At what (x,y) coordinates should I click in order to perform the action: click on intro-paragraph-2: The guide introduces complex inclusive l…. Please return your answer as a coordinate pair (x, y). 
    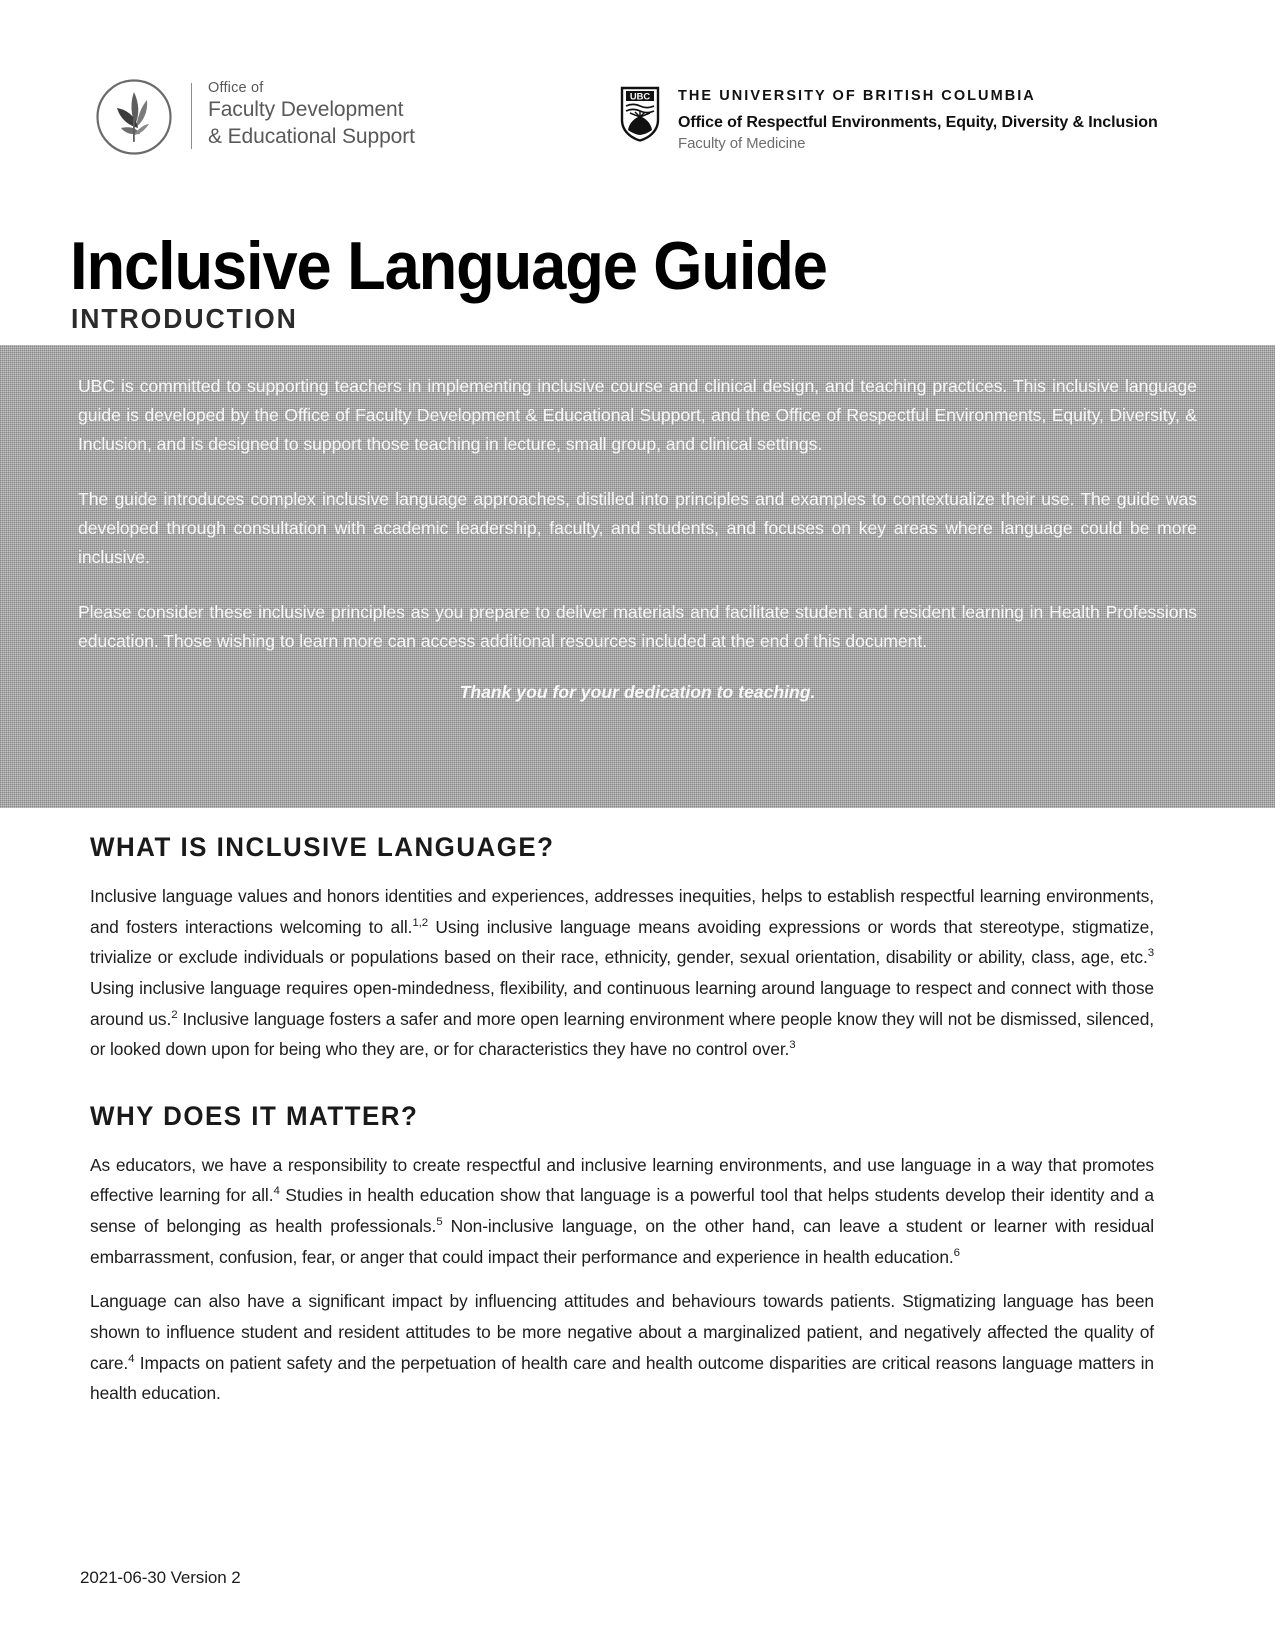
    Looking at the image, I should click on (637, 528).